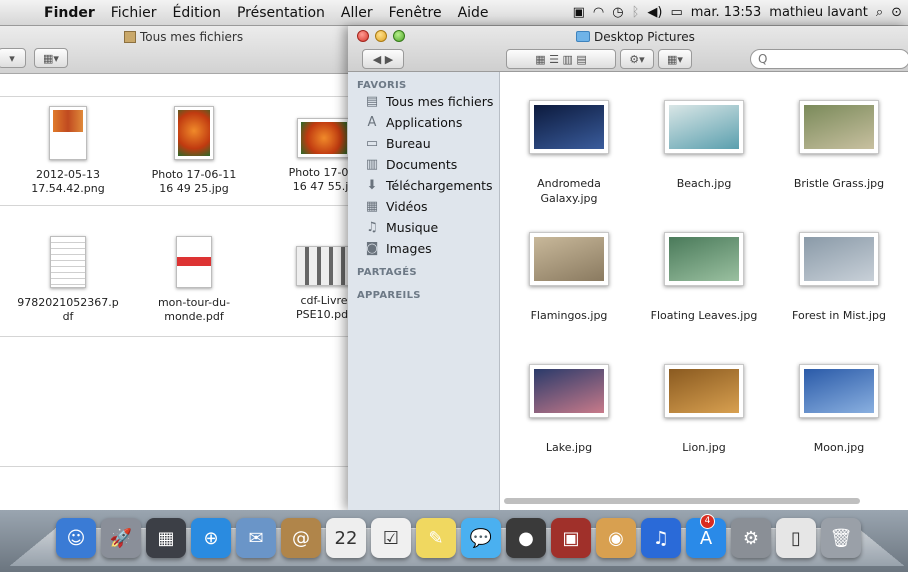 Image resolution: width=908 pixels, height=572 pixels. I want to click on dock-system-preferences-icon: ⚙, so click(751, 538).